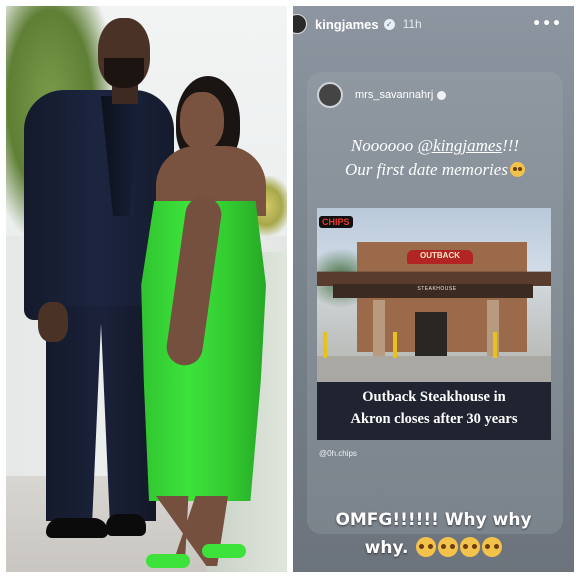  Describe the element at coordinates (124, 73) in the screenshot. I see `man-beard` at that location.